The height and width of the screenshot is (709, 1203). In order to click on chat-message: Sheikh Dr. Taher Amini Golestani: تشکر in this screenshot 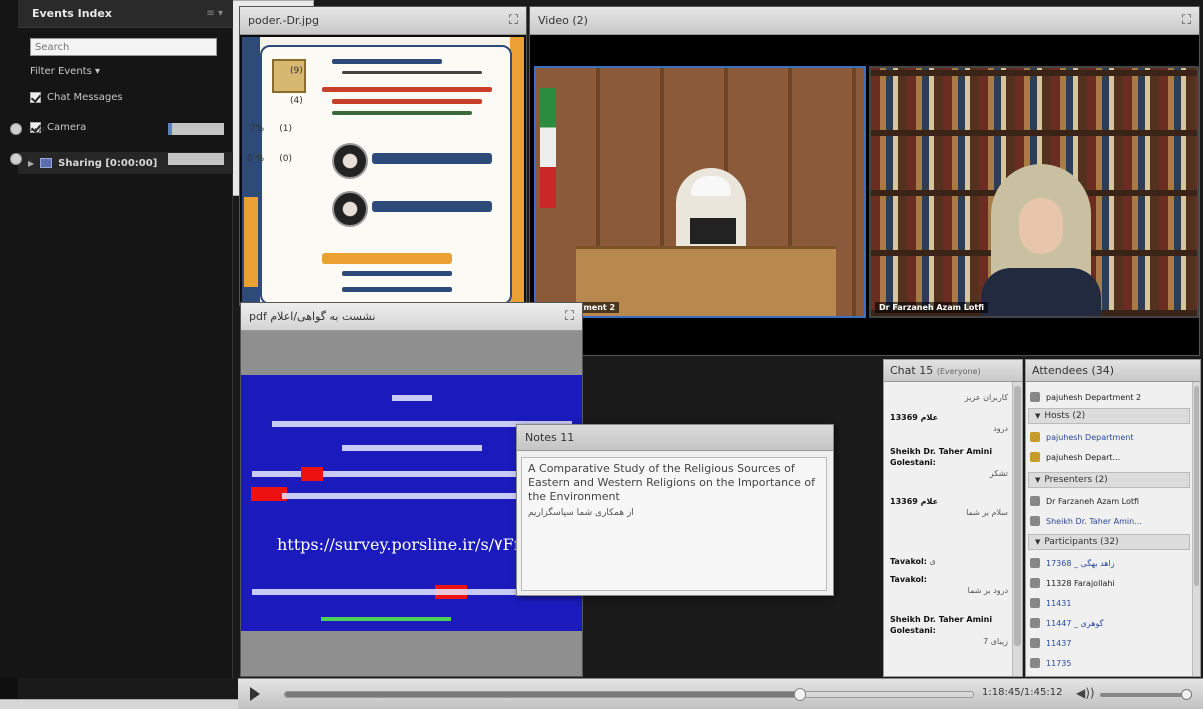, I will do `click(949, 462)`.